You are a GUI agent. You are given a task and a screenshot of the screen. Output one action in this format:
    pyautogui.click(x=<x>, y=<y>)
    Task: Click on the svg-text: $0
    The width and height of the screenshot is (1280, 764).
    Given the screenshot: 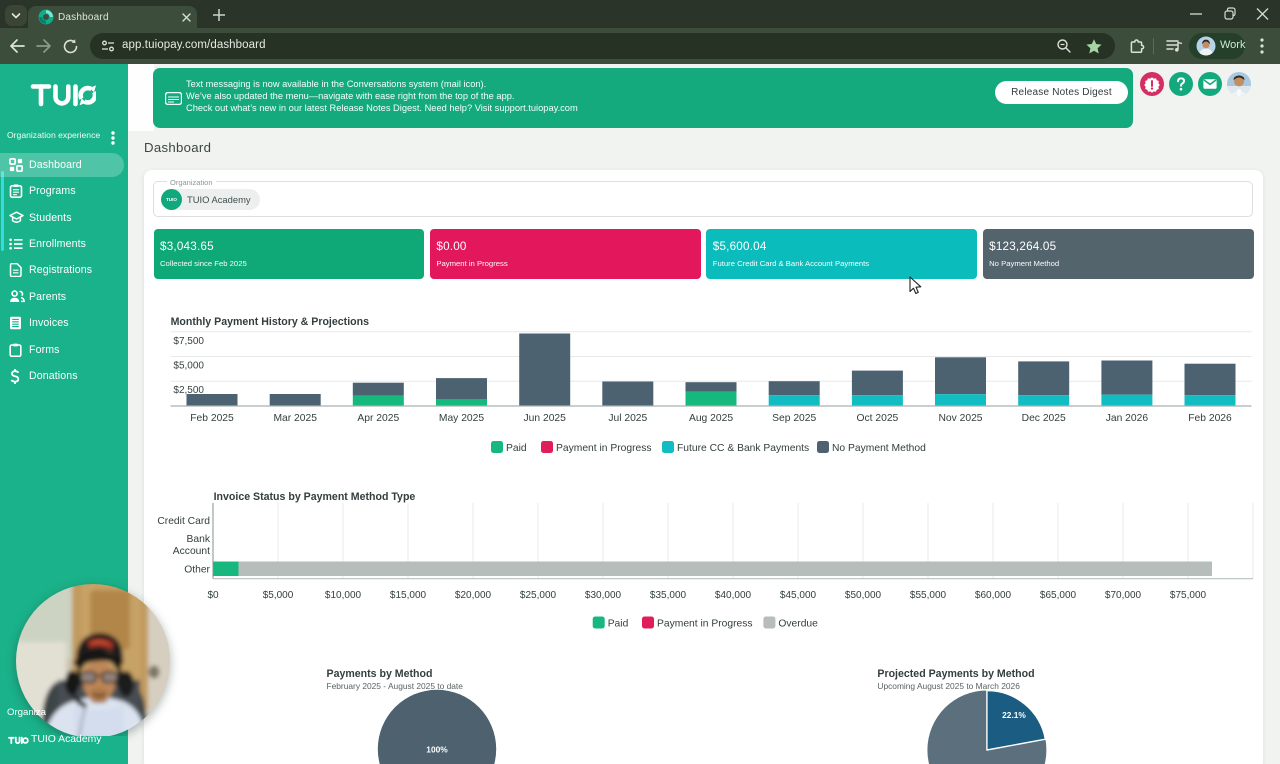 What is the action you would take?
    pyautogui.click(x=213, y=595)
    